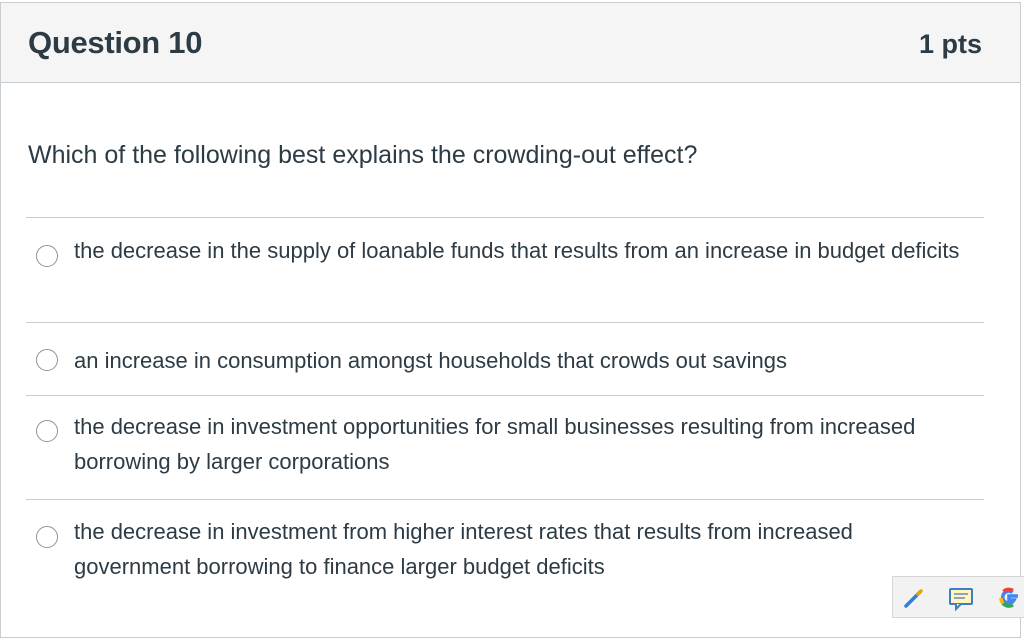 Image resolution: width=1024 pixels, height=644 pixels. I want to click on question-title: Question 10, so click(115, 42).